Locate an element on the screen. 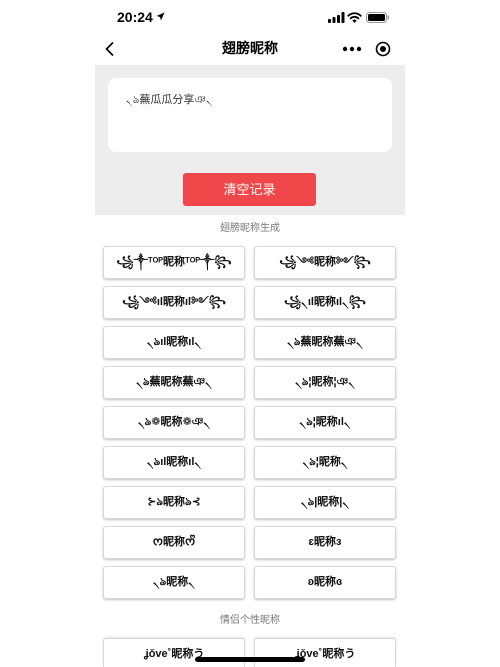 The width and height of the screenshot is (500, 667). wing-nickname-option-button: ৲ঌ|昵称|৲ is located at coordinates (325, 502).